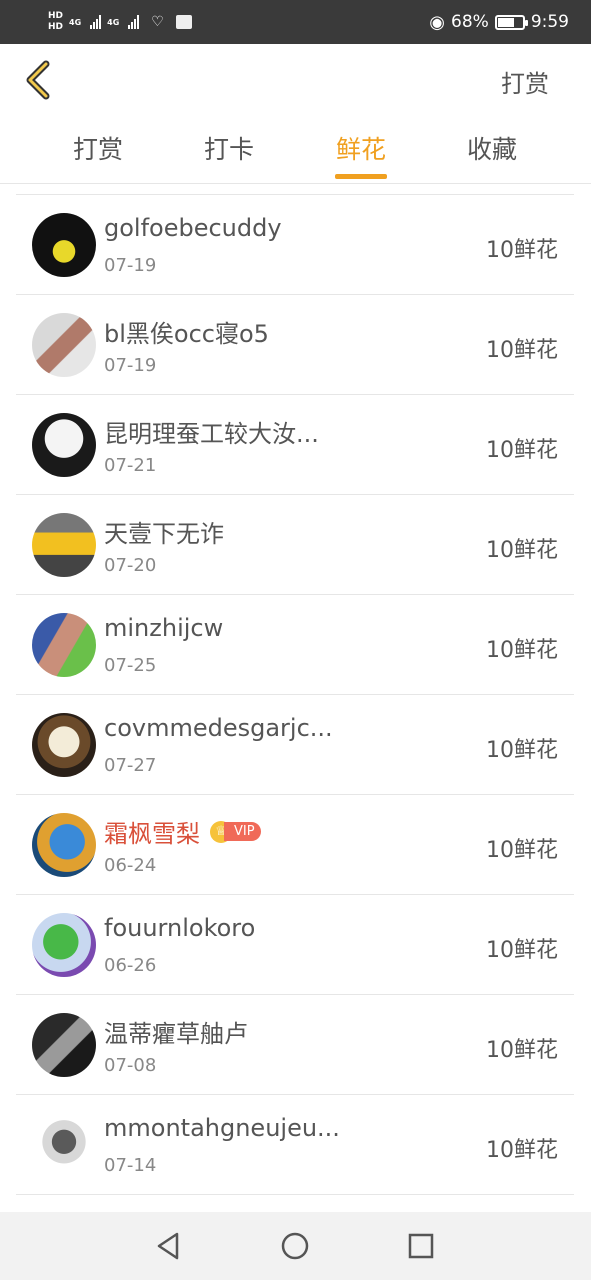 This screenshot has width=591, height=1280. I want to click on hd-icon: HD HD, so click(56, 21).